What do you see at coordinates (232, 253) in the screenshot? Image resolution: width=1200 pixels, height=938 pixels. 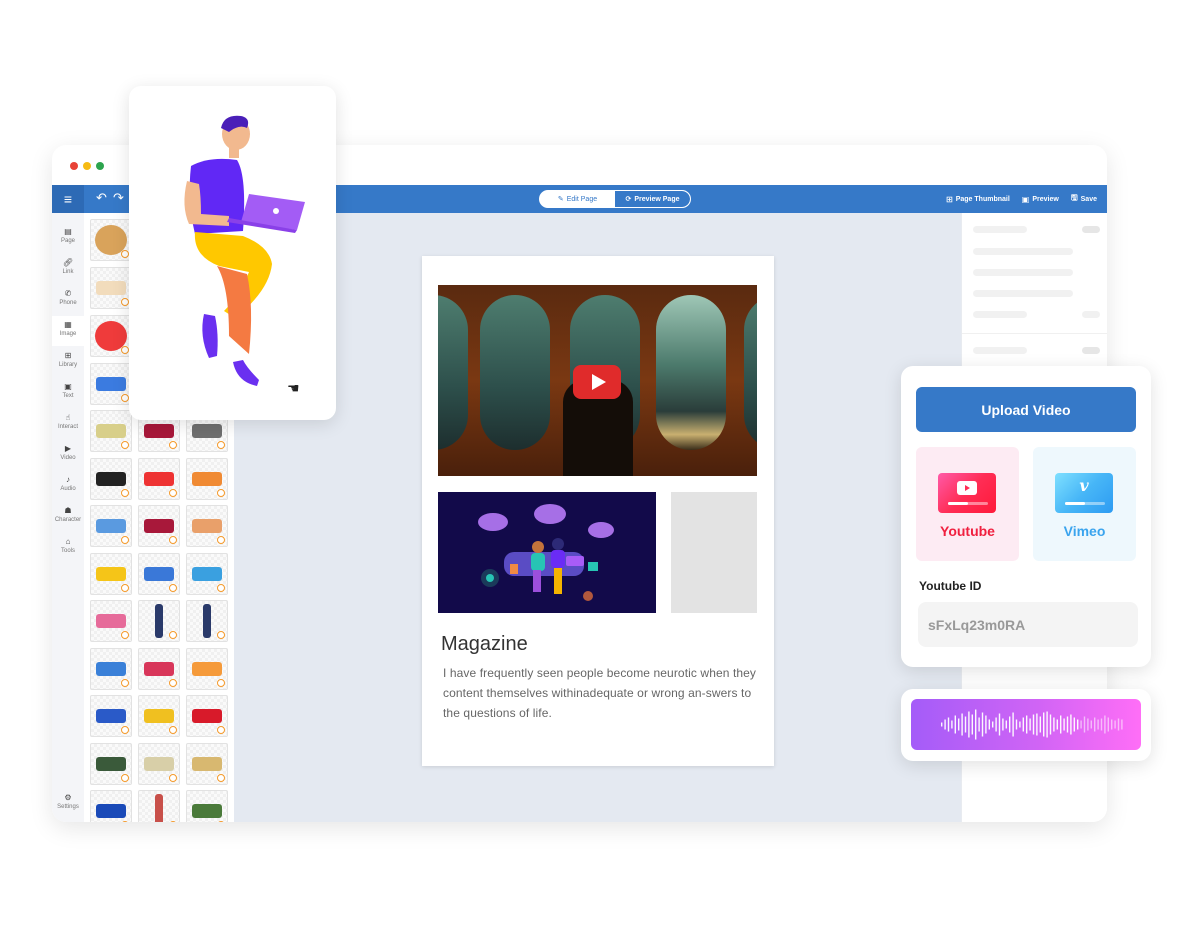 I see `character-card: ☚` at bounding box center [232, 253].